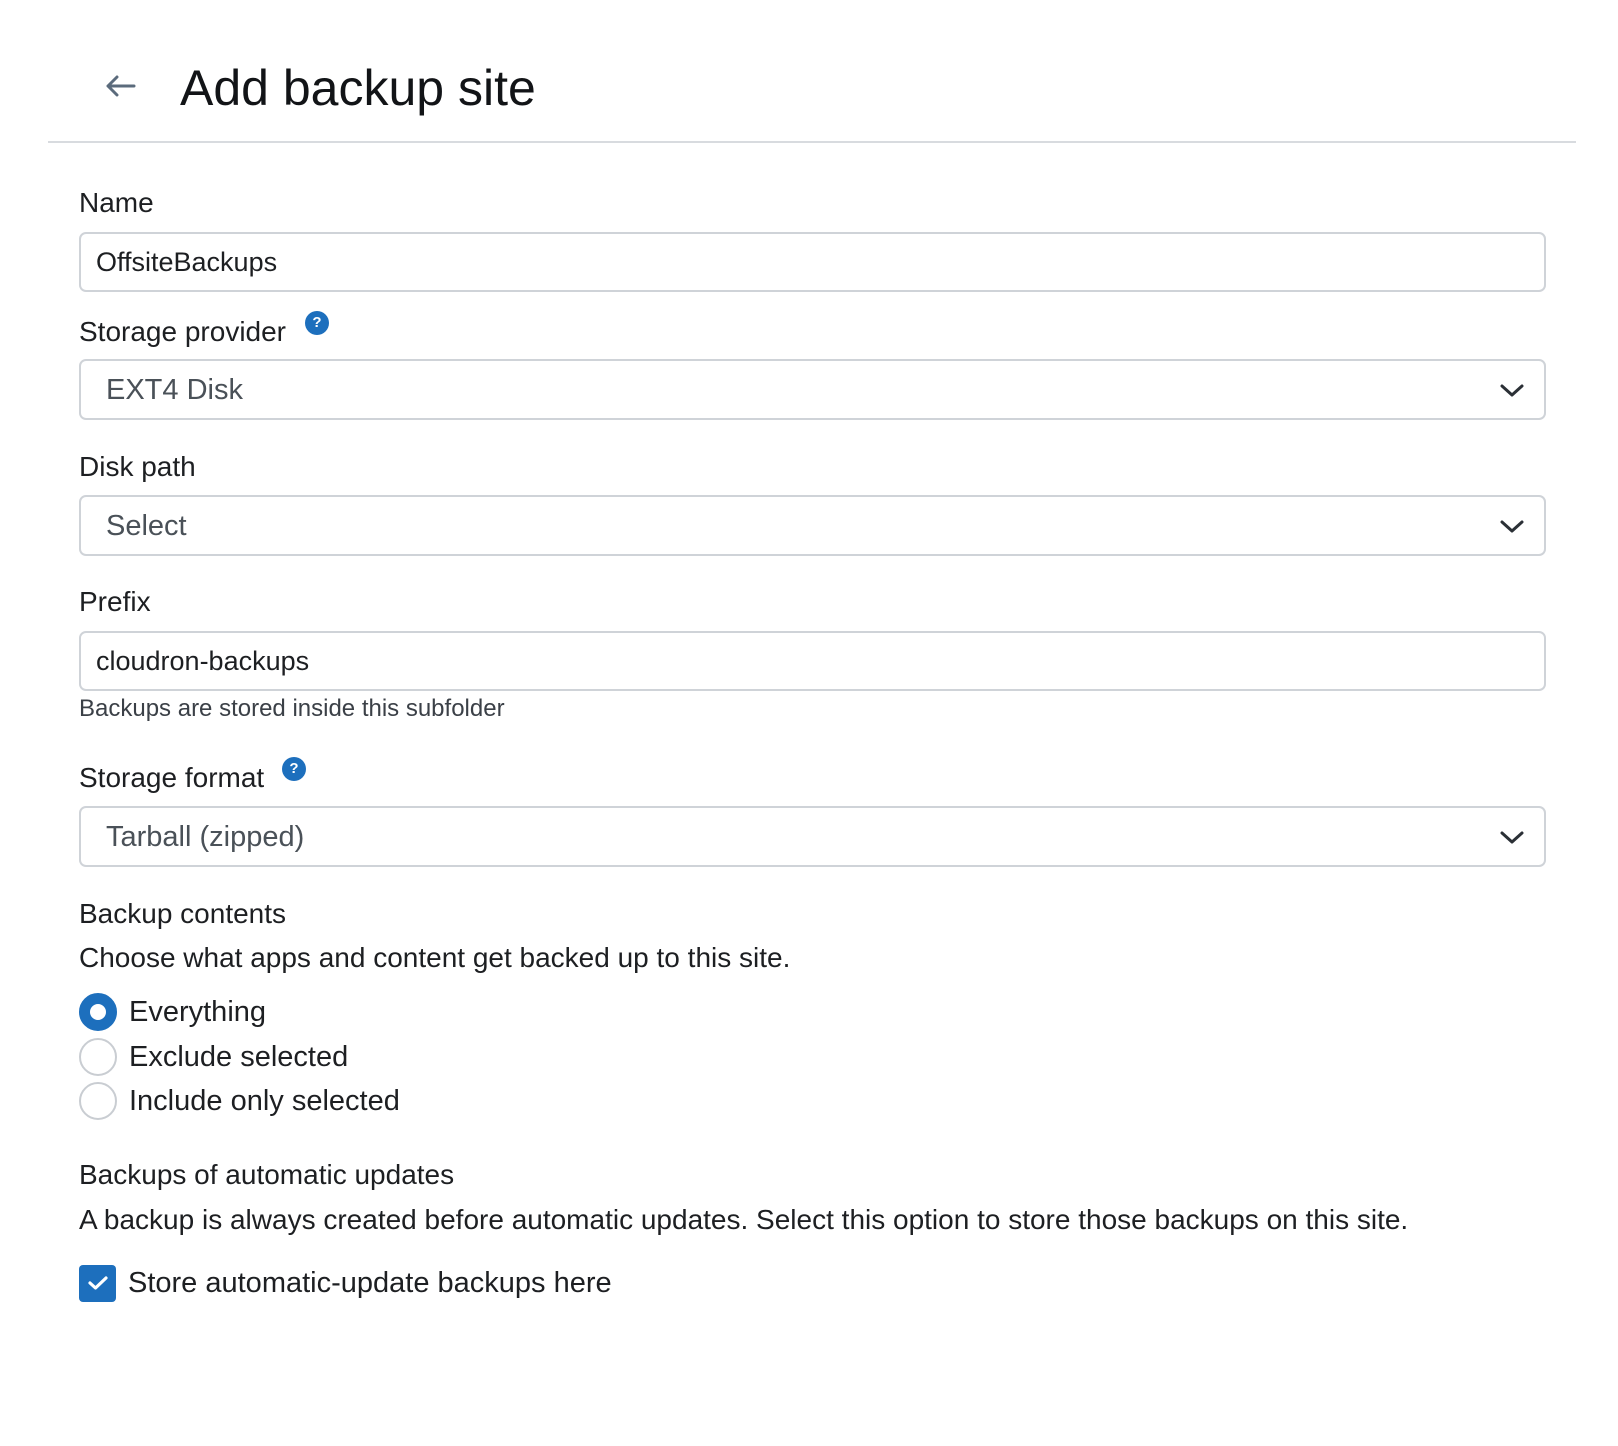  Describe the element at coordinates (205, 837) in the screenshot. I see `storage-format-value: Tarball (zipped)` at that location.